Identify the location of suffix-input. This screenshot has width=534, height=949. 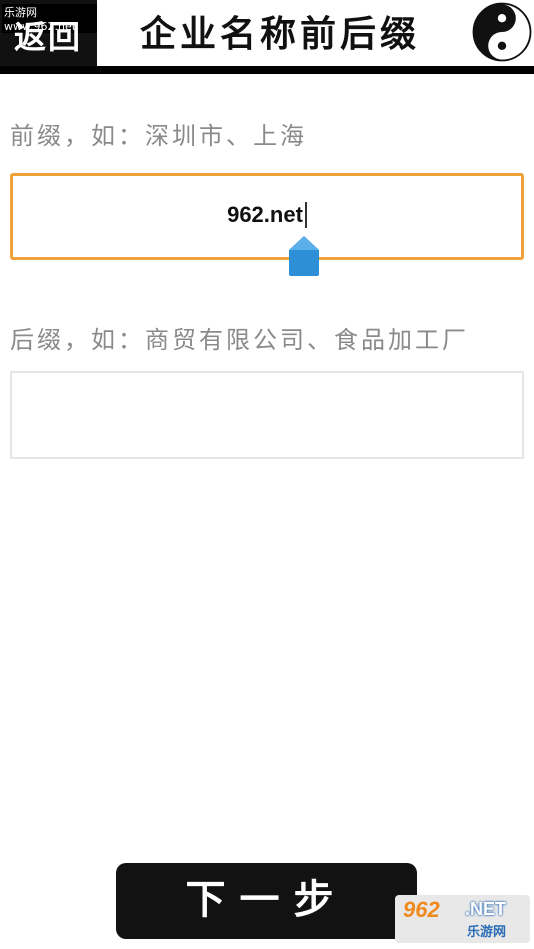
(267, 415).